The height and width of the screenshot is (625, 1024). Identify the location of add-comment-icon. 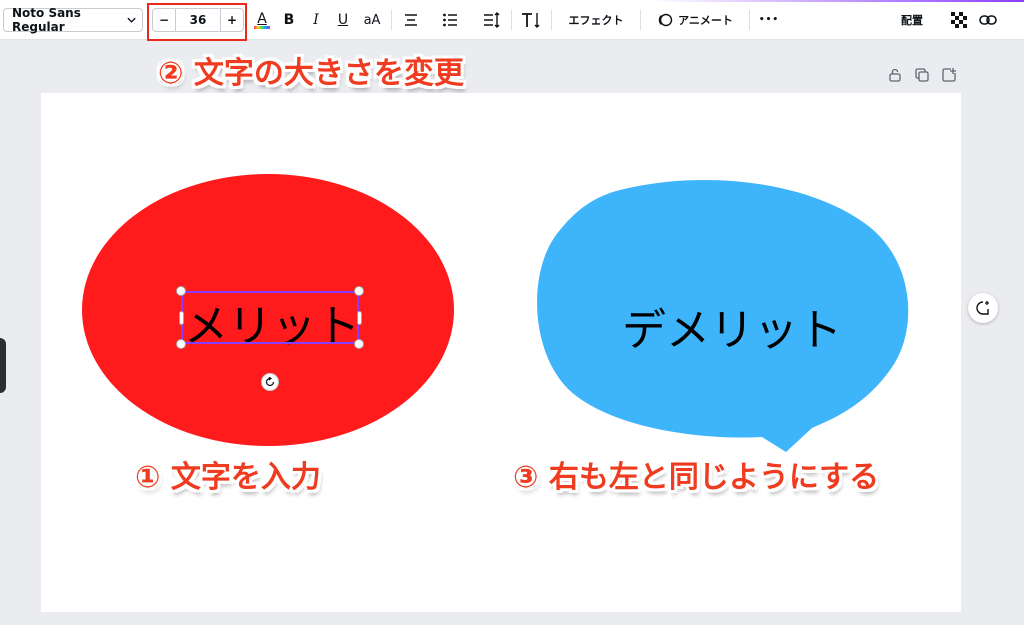
(982, 308).